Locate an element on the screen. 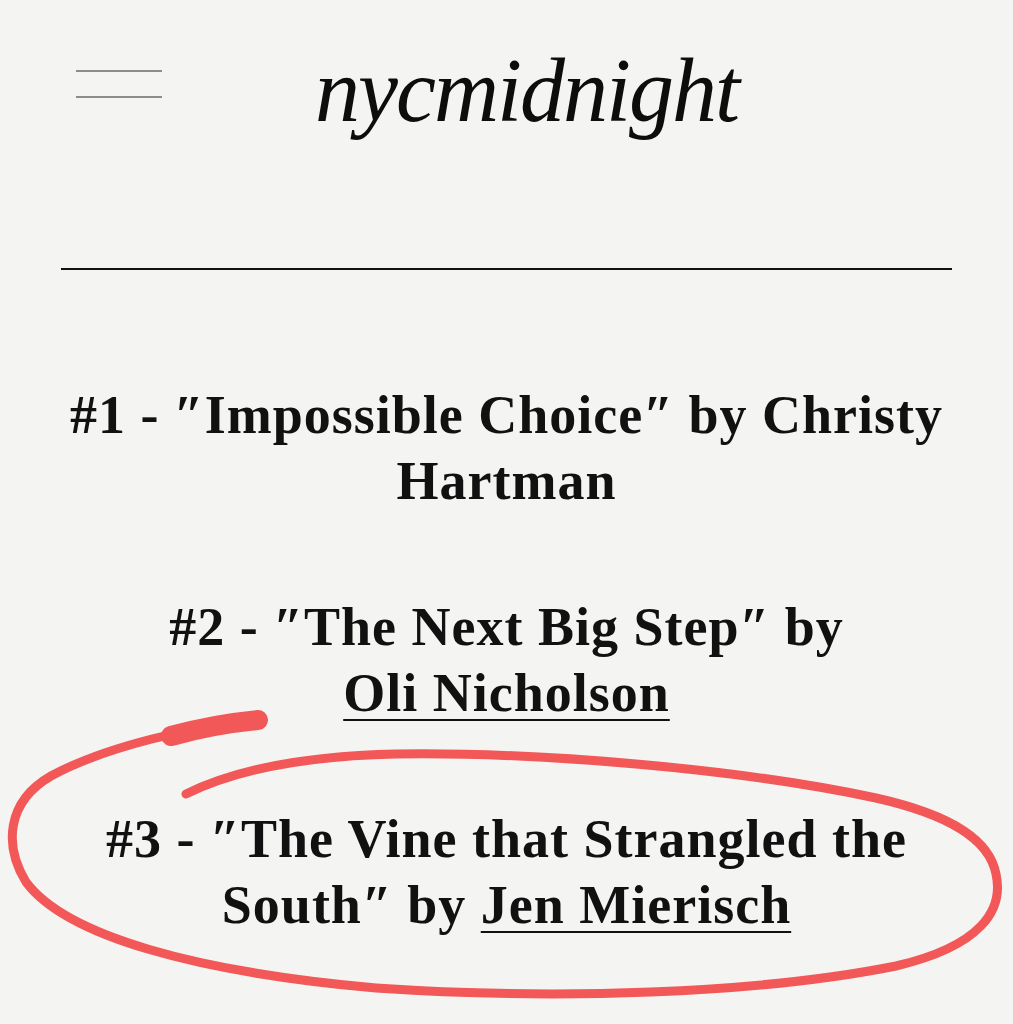 Image resolution: width=1013 pixels, height=1024 pixels. menu-icon is located at coordinates (119, 84).